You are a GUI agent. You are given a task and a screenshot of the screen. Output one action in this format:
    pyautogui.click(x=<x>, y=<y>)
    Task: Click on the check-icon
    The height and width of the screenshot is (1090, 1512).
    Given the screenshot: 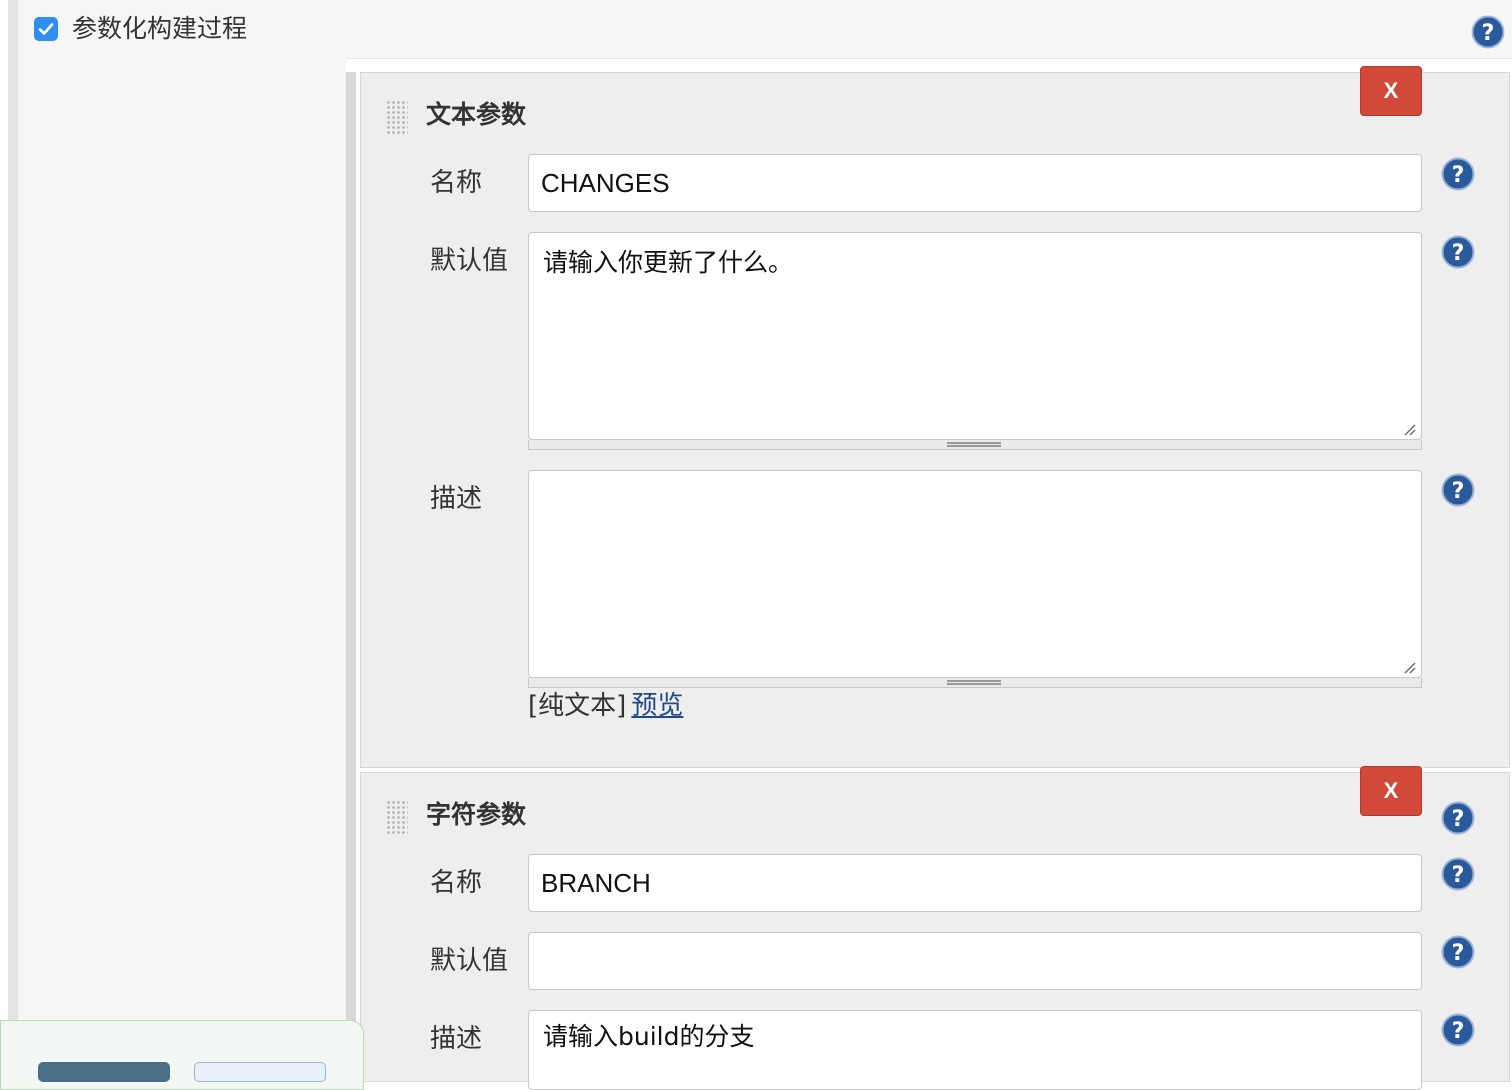 What is the action you would take?
    pyautogui.click(x=46, y=29)
    